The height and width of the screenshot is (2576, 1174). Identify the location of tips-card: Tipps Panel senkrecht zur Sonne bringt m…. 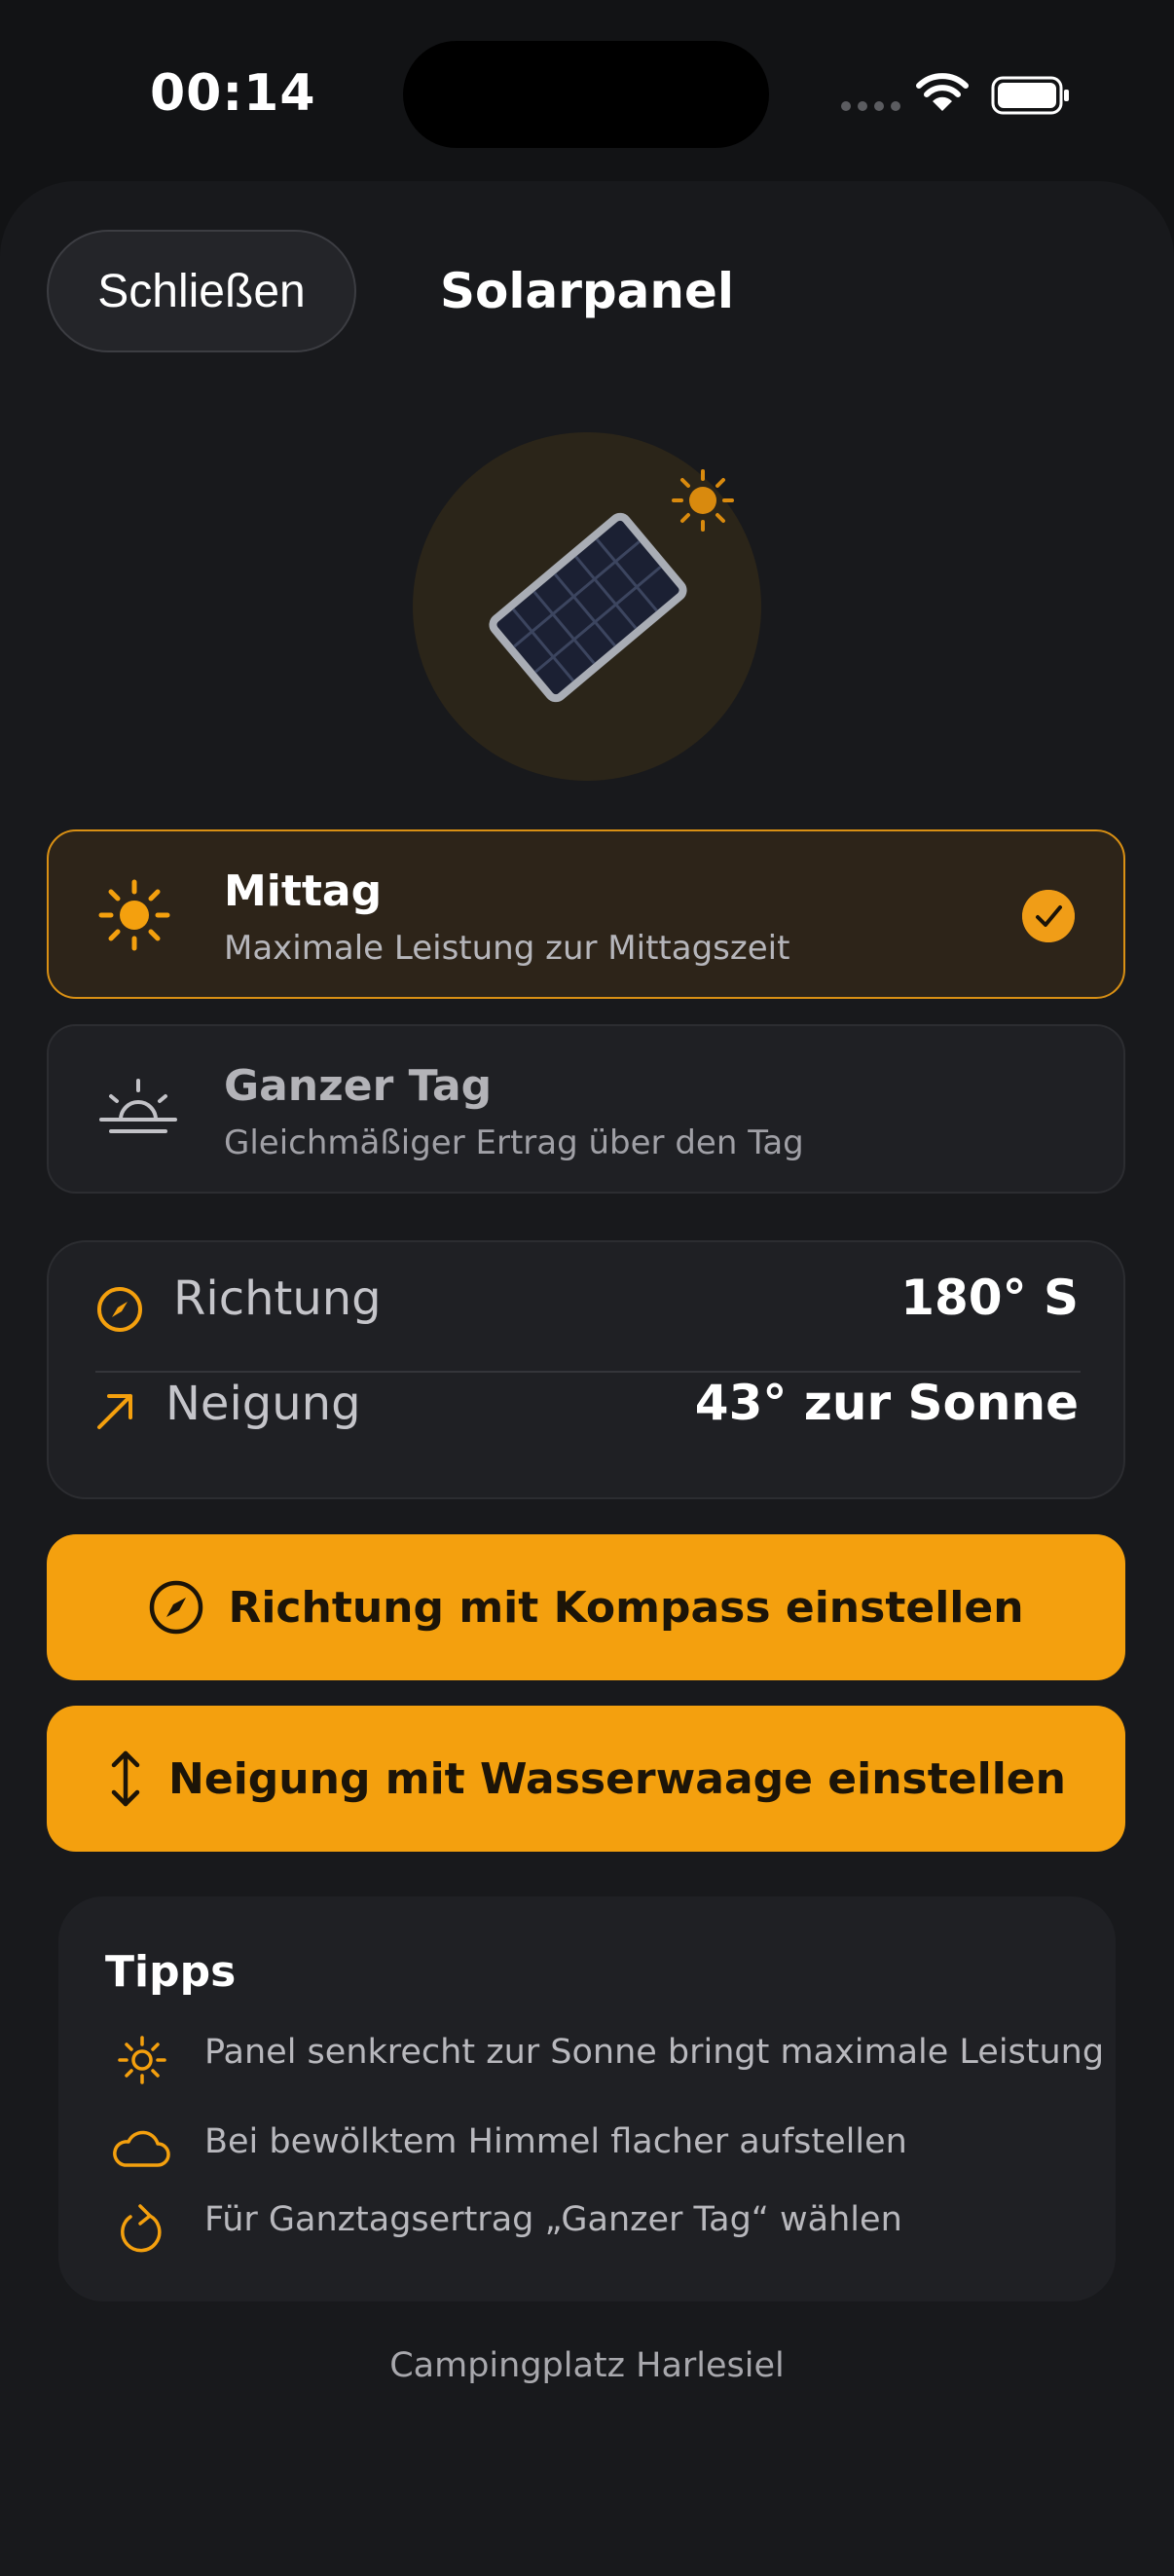
(587, 2098).